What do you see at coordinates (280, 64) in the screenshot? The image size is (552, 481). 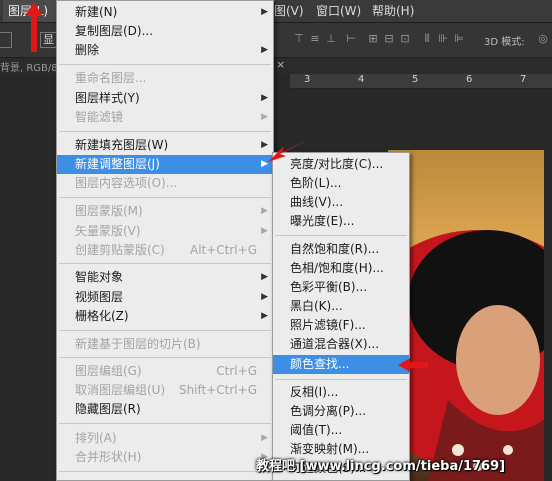 I see `tab-close-icon: ×` at bounding box center [280, 64].